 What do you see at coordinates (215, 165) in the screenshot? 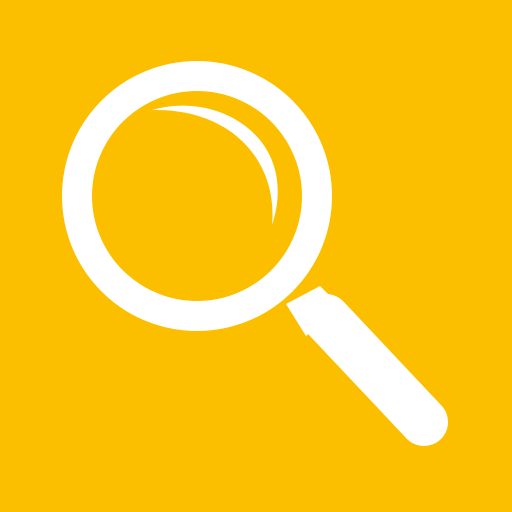
I see `lens-glare` at bounding box center [215, 165].